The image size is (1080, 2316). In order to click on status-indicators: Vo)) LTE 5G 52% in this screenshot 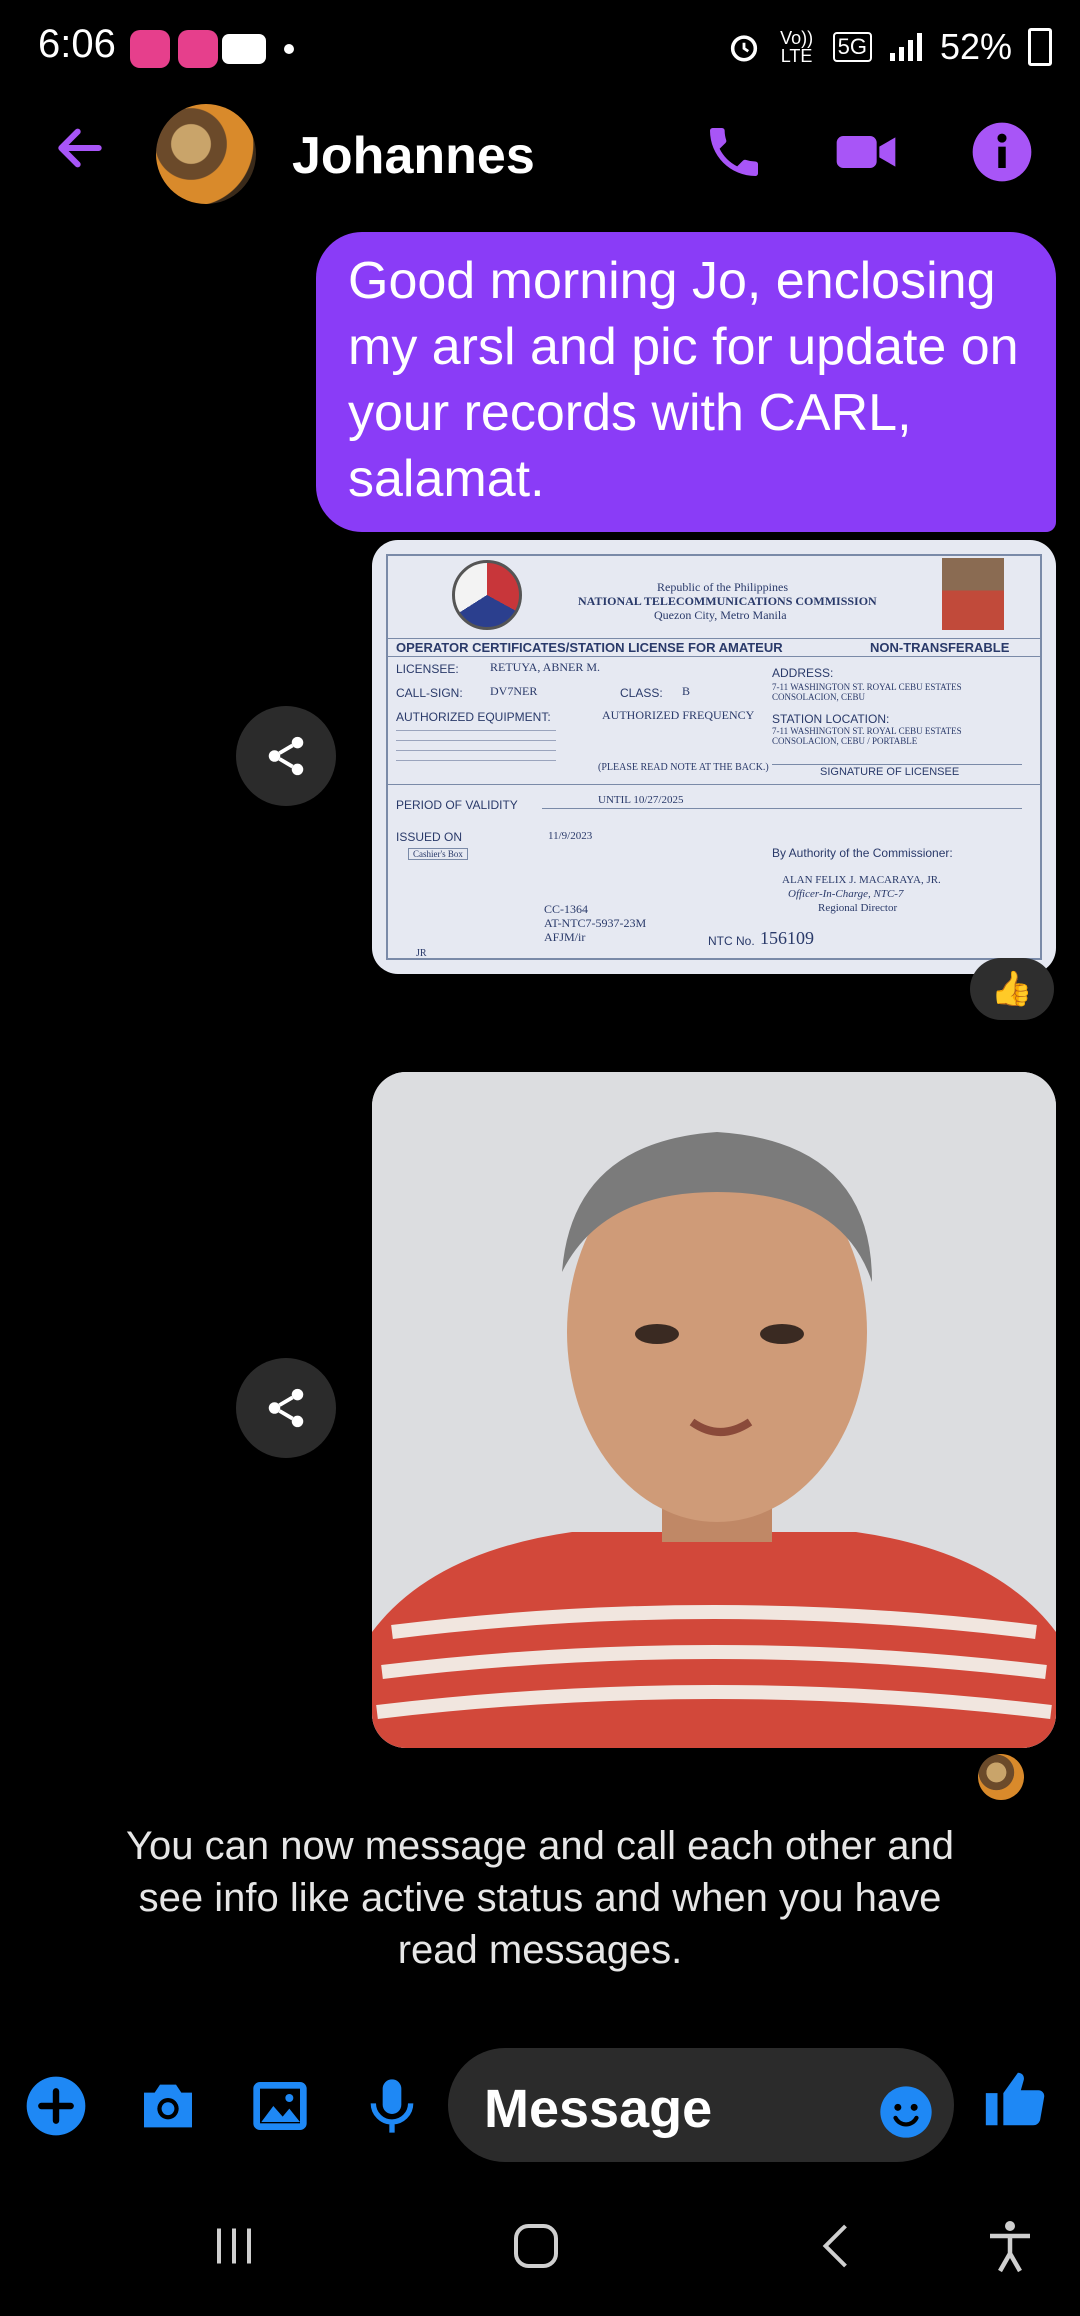, I will do `click(889, 47)`.